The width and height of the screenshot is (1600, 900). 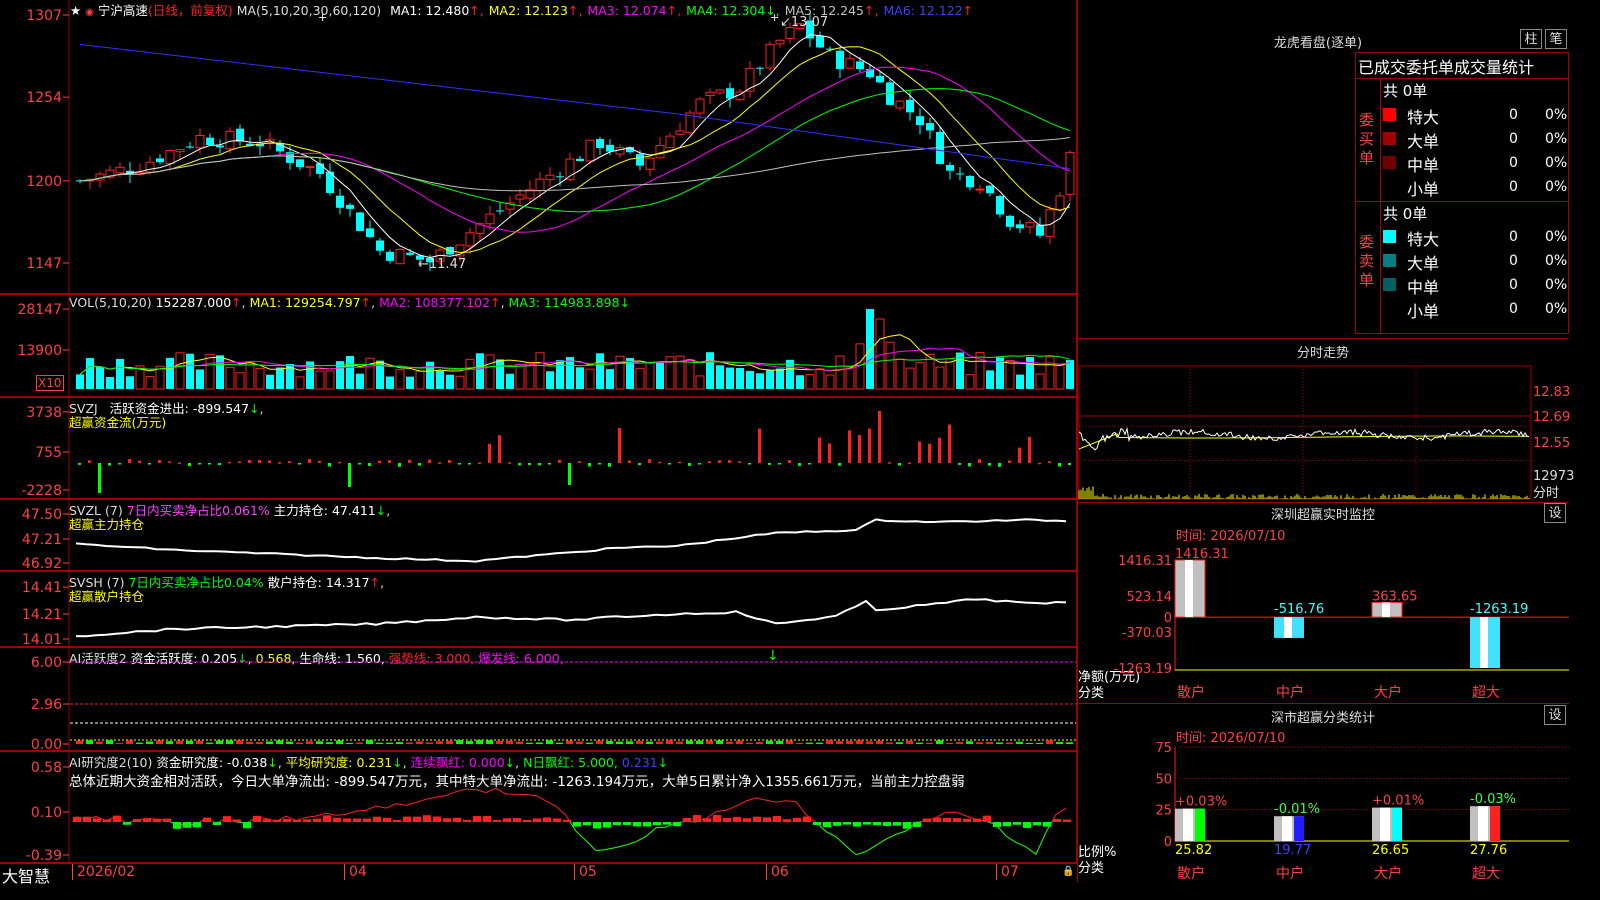 What do you see at coordinates (1556, 39) in the screenshot?
I see `stroke-mode-button: 笔` at bounding box center [1556, 39].